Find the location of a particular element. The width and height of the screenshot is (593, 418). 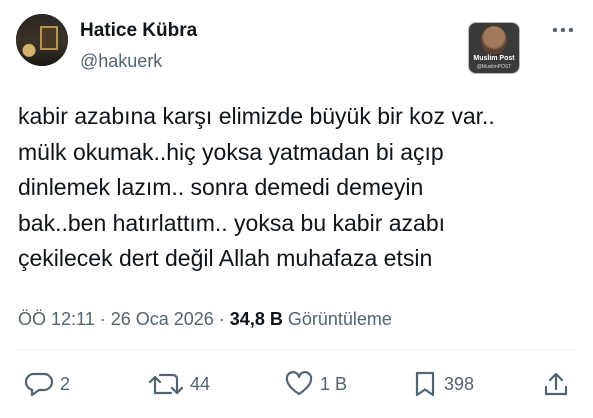

more-horizontal-icon is located at coordinates (563, 30).